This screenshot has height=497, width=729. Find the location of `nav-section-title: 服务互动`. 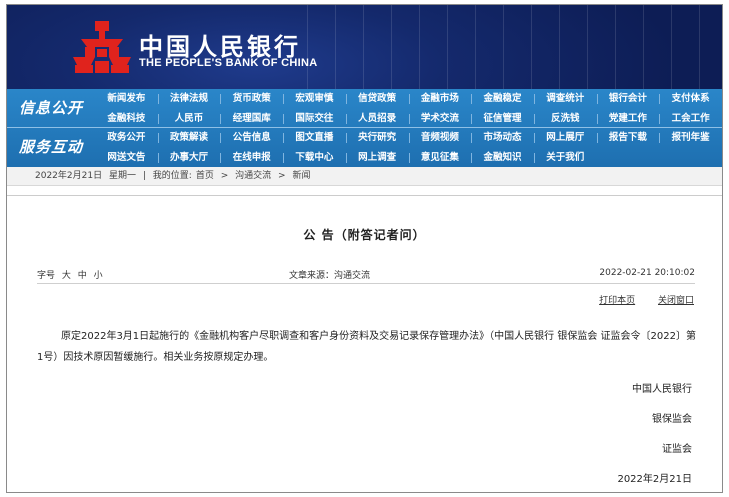

nav-section-title: 服务互动 is located at coordinates (50, 147).